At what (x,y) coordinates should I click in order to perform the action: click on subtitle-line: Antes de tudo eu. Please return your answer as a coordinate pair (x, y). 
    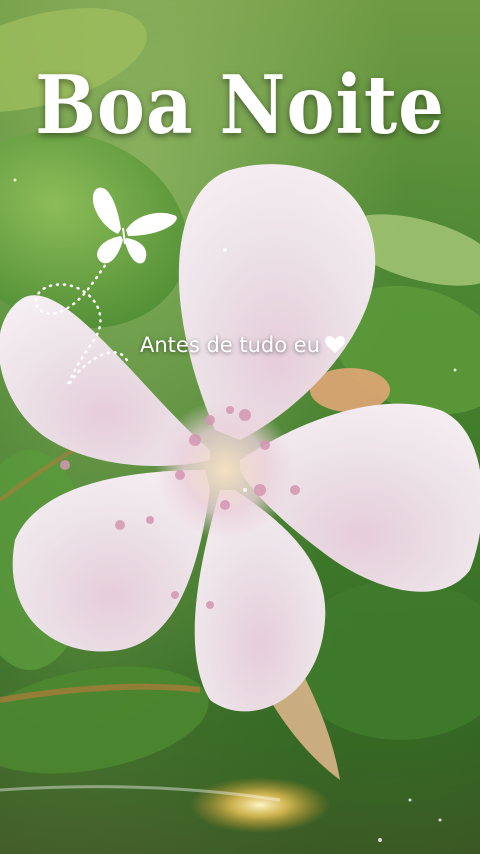
    Looking at the image, I should click on (243, 345).